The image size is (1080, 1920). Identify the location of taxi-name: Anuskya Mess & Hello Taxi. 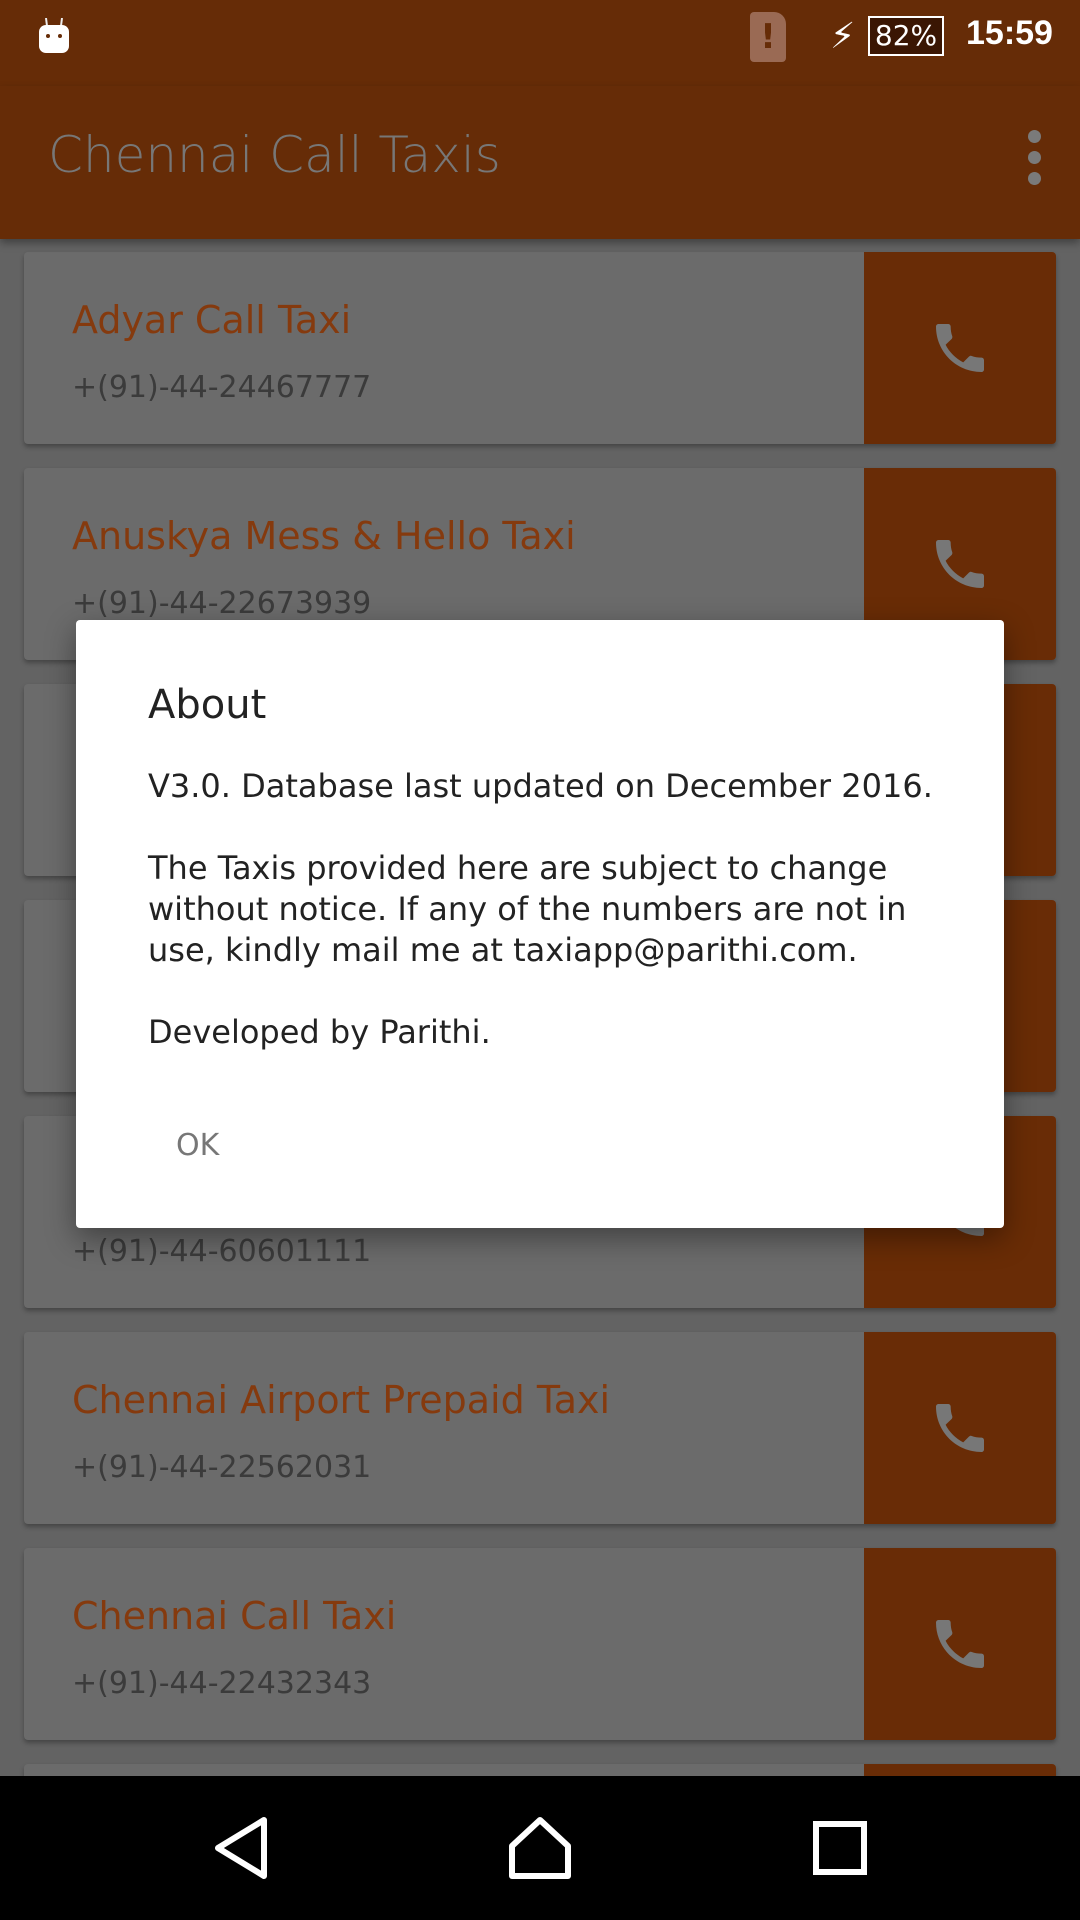
(324, 536).